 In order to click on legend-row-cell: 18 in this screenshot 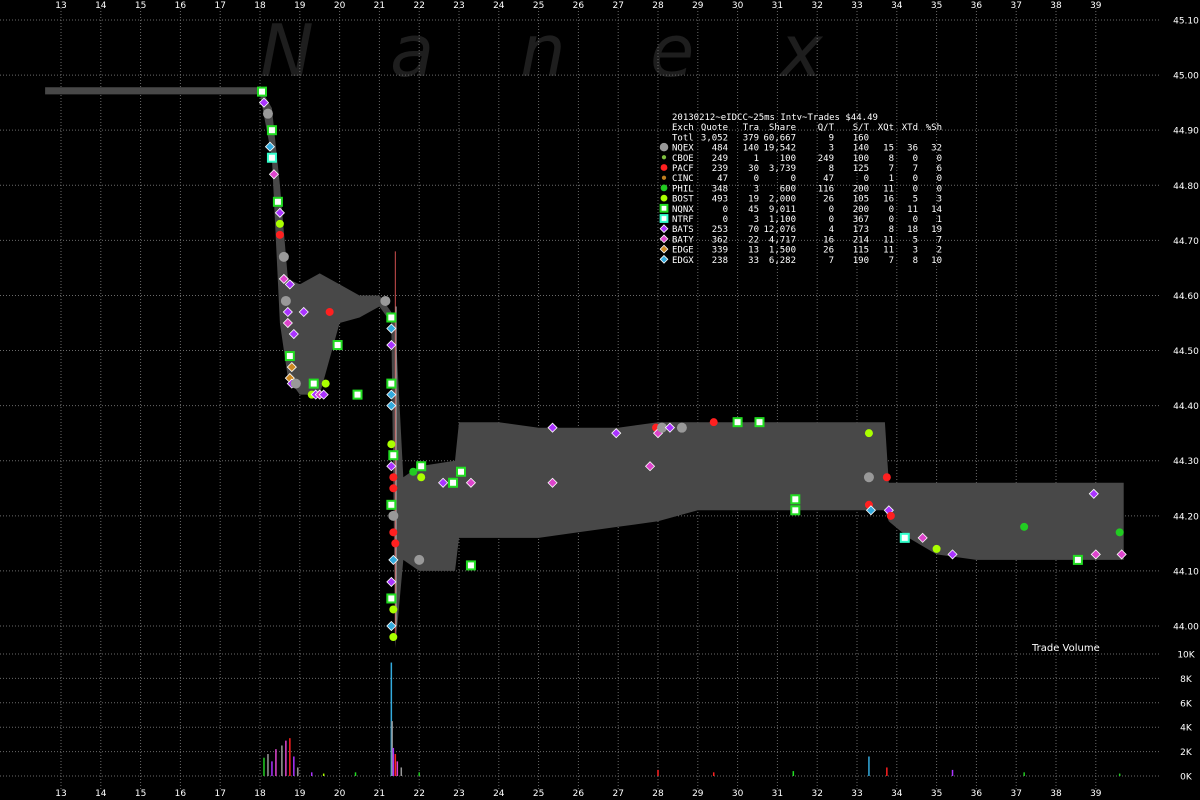, I will do `click(912, 230)`.